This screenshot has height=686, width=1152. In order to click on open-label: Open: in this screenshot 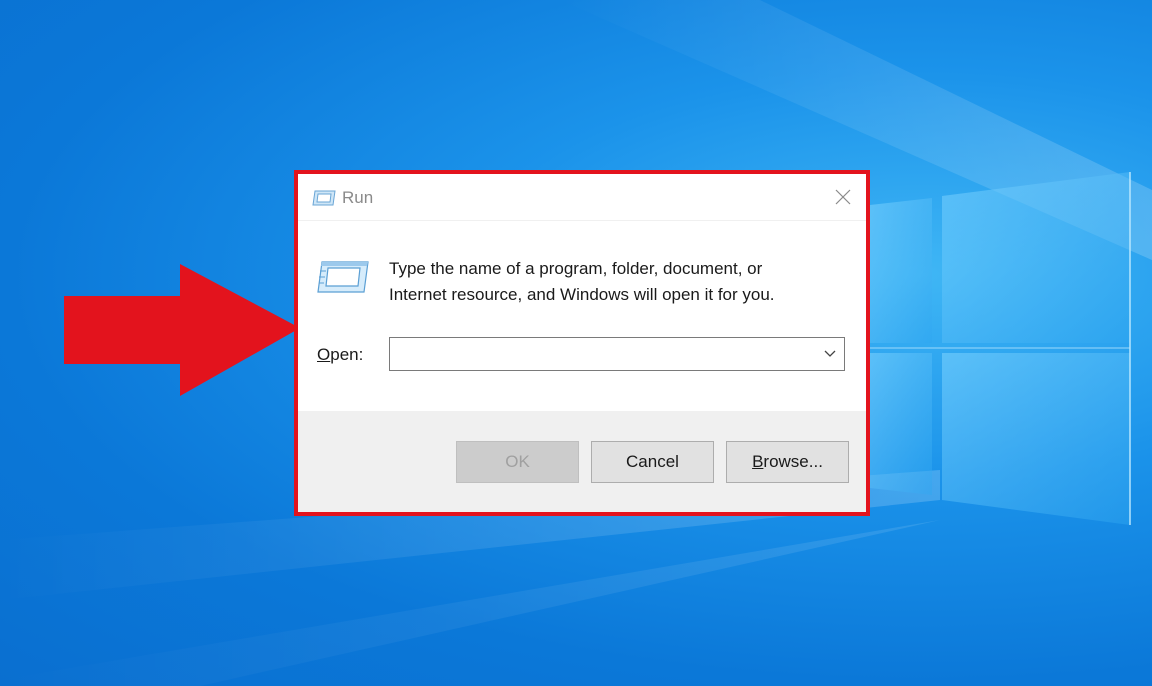, I will do `click(340, 355)`.